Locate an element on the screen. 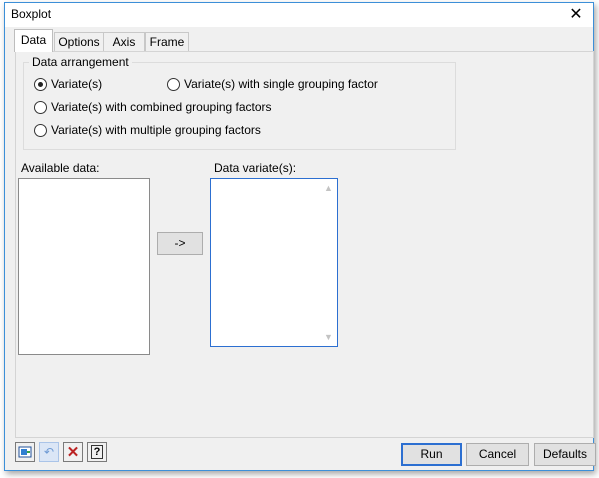 The height and width of the screenshot is (478, 599). pin-icon is located at coordinates (25, 452).